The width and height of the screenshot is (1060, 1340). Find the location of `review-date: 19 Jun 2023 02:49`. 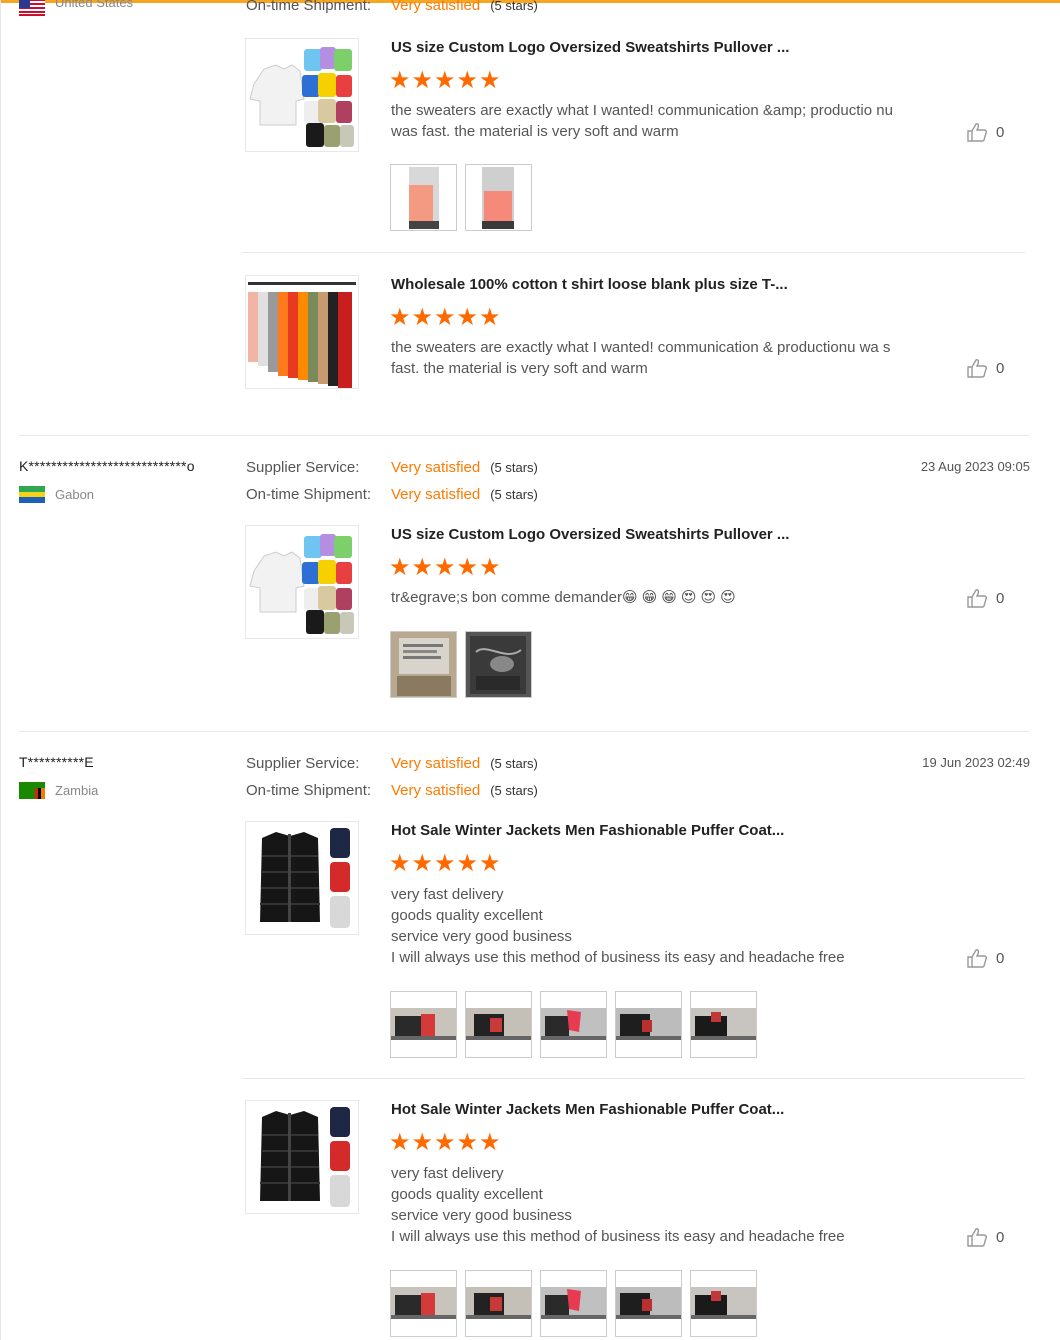

review-date: 19 Jun 2023 02:49 is located at coordinates (976, 762).